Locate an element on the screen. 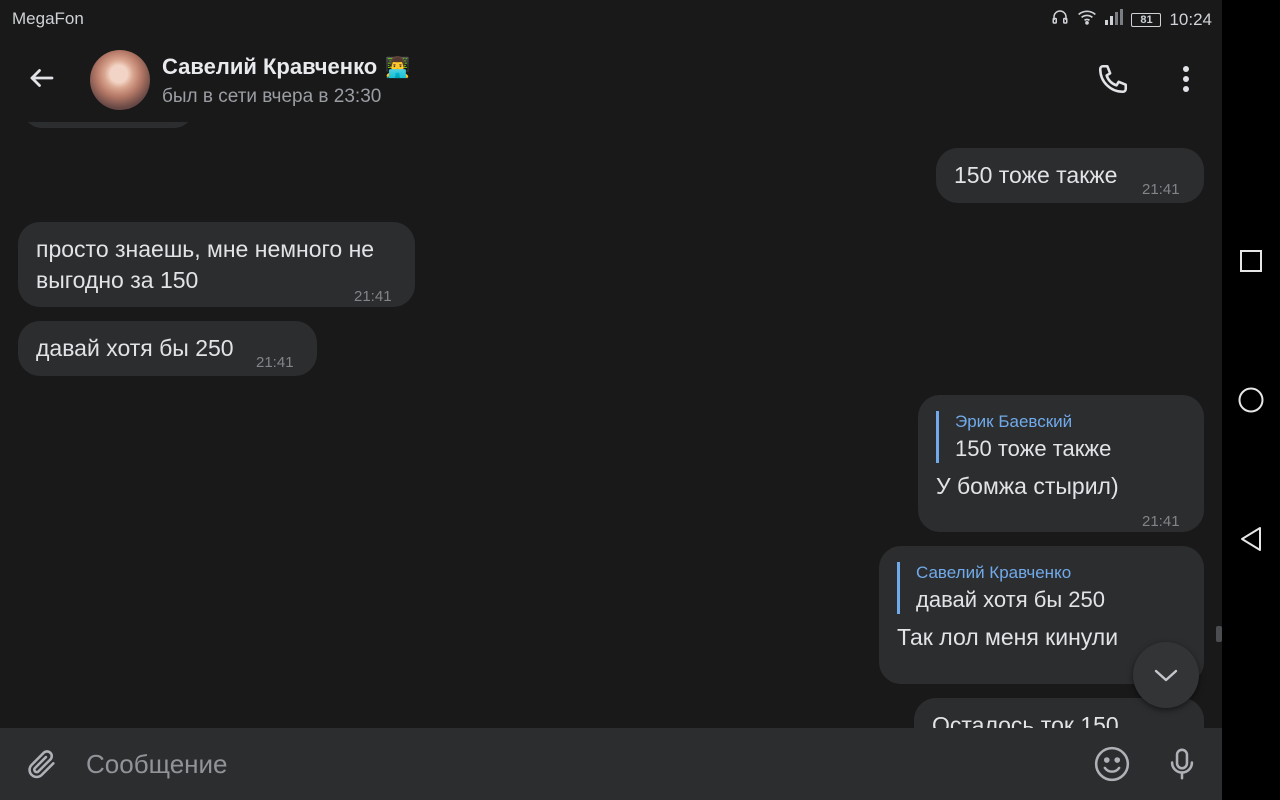  contact-emoji: 👨‍💻 is located at coordinates (398, 67).